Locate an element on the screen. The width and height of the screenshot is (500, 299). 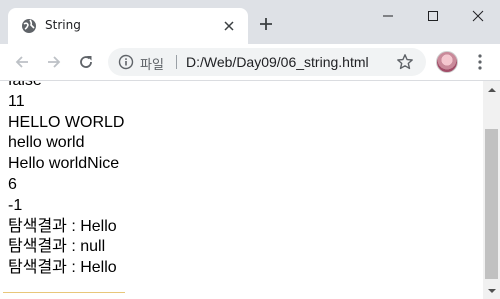
output-line: 6 is located at coordinates (12, 184).